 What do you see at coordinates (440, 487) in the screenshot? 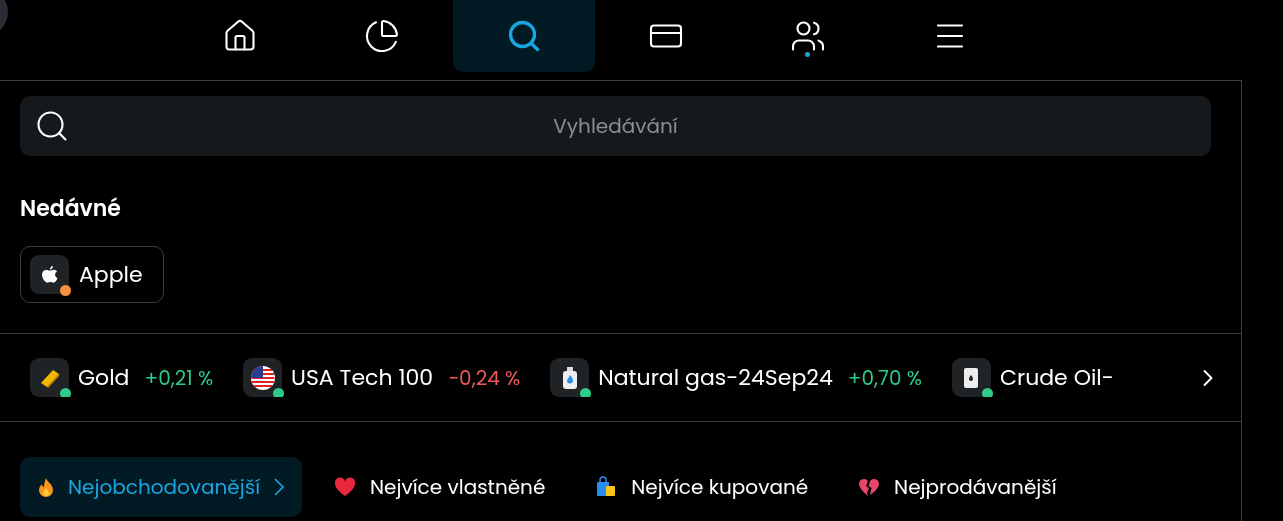
I see `category-tab: Nejvíce vlastněné` at bounding box center [440, 487].